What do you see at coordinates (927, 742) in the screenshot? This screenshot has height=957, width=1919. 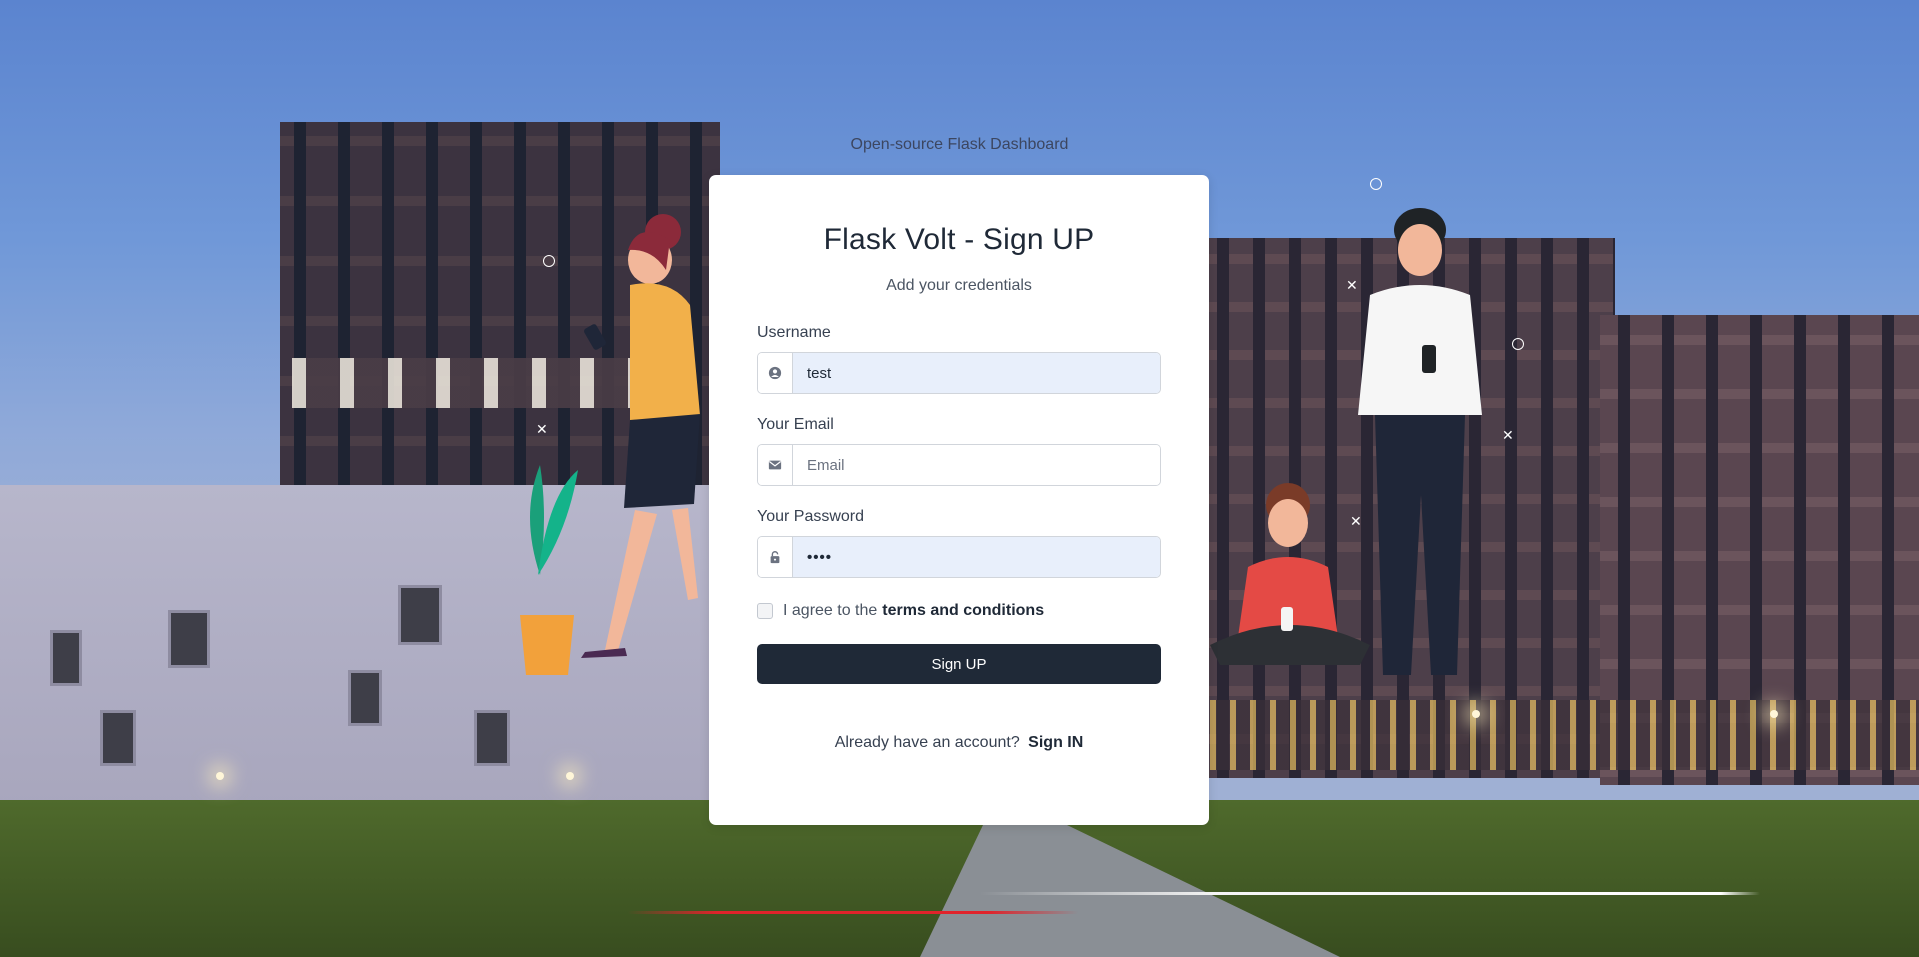 I see `signin-prompt-text: Already have an account?` at bounding box center [927, 742].